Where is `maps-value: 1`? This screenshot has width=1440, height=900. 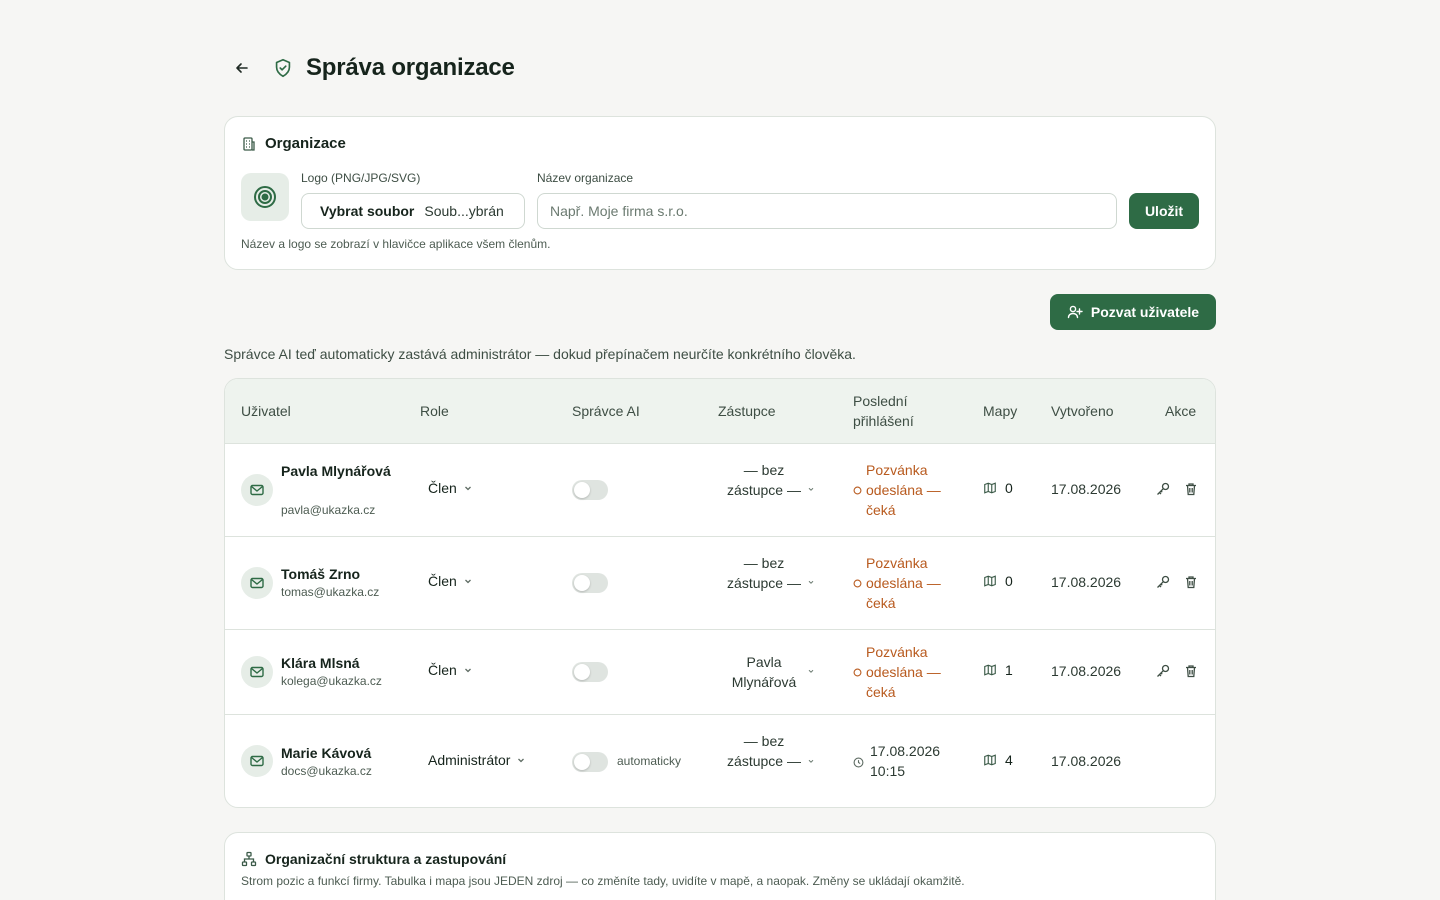
maps-value: 1 is located at coordinates (1009, 670).